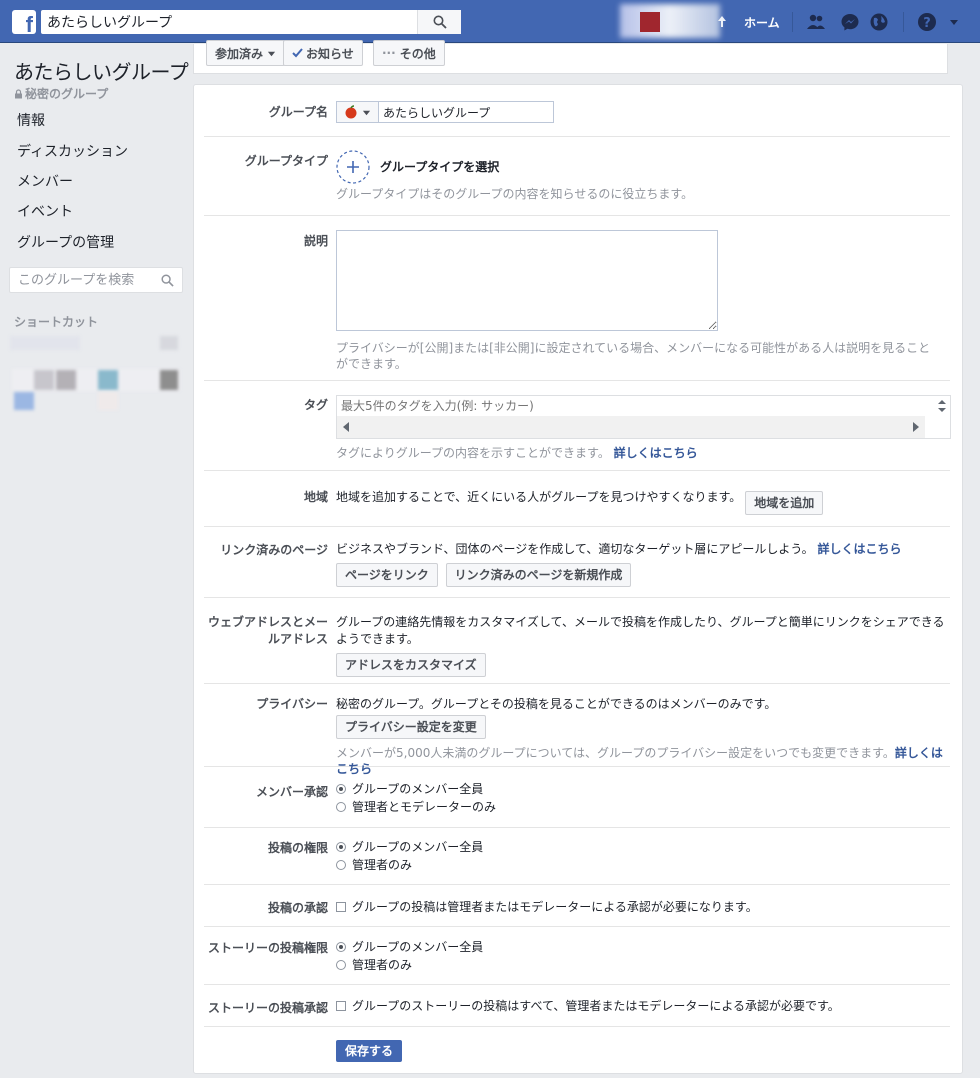 The height and width of the screenshot is (1078, 980). What do you see at coordinates (632, 406) in the screenshot?
I see `tags-input` at bounding box center [632, 406].